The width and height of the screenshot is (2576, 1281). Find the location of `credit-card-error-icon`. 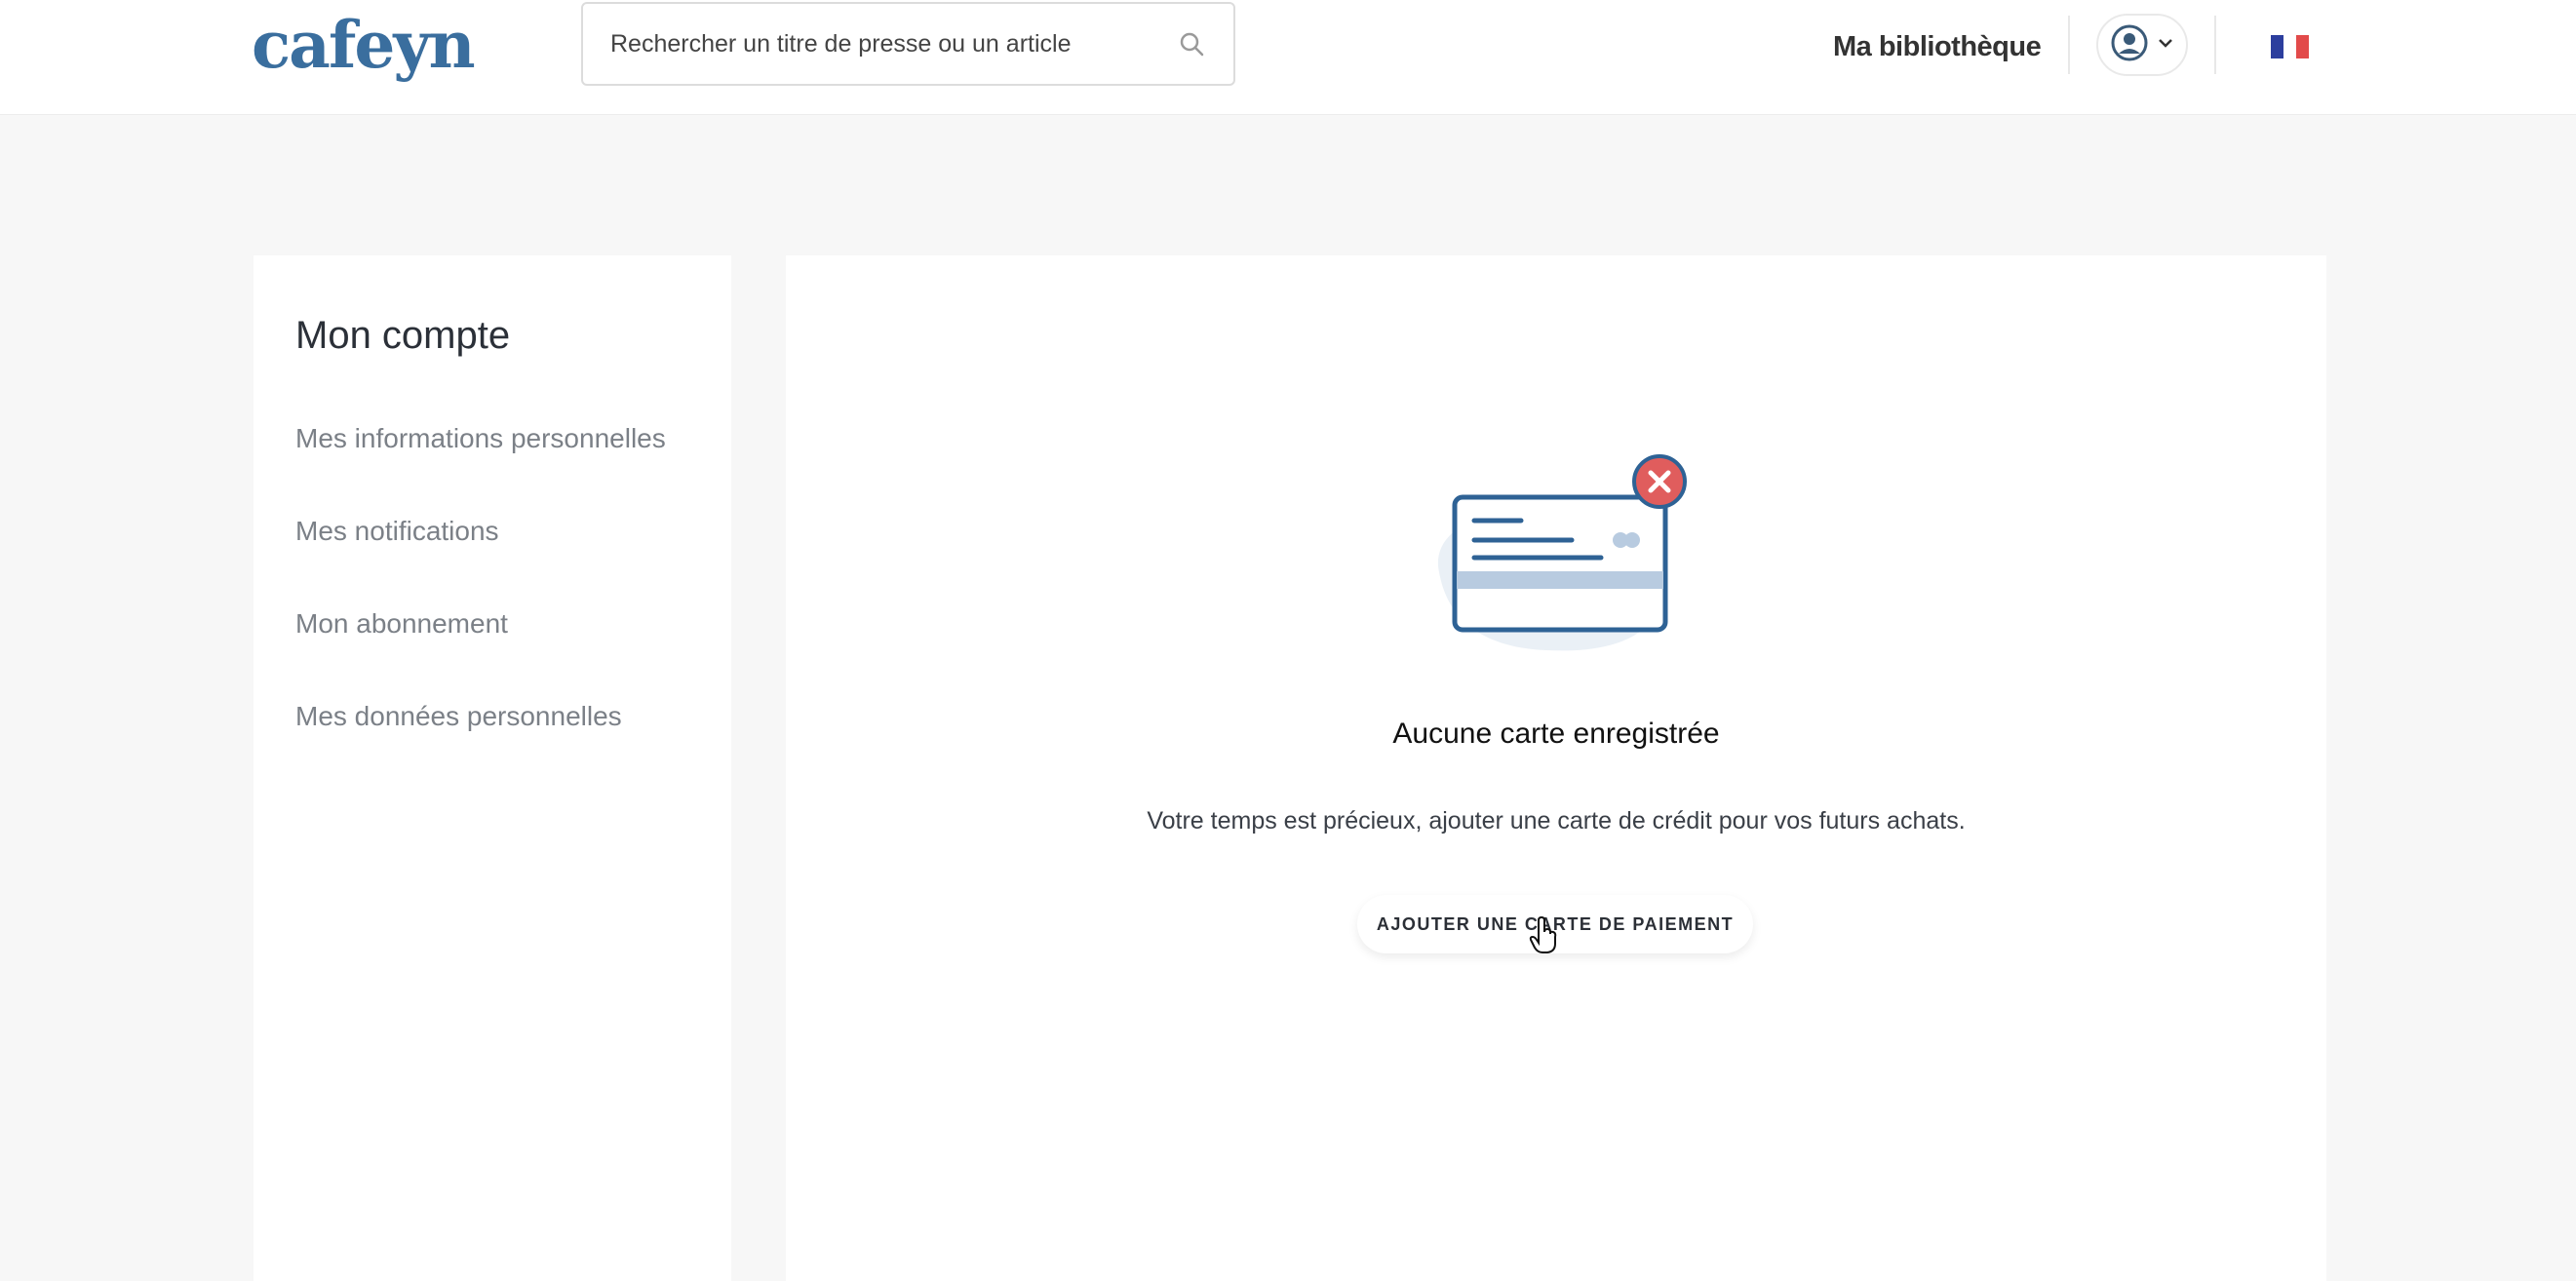

credit-card-error-icon is located at coordinates (1566, 557).